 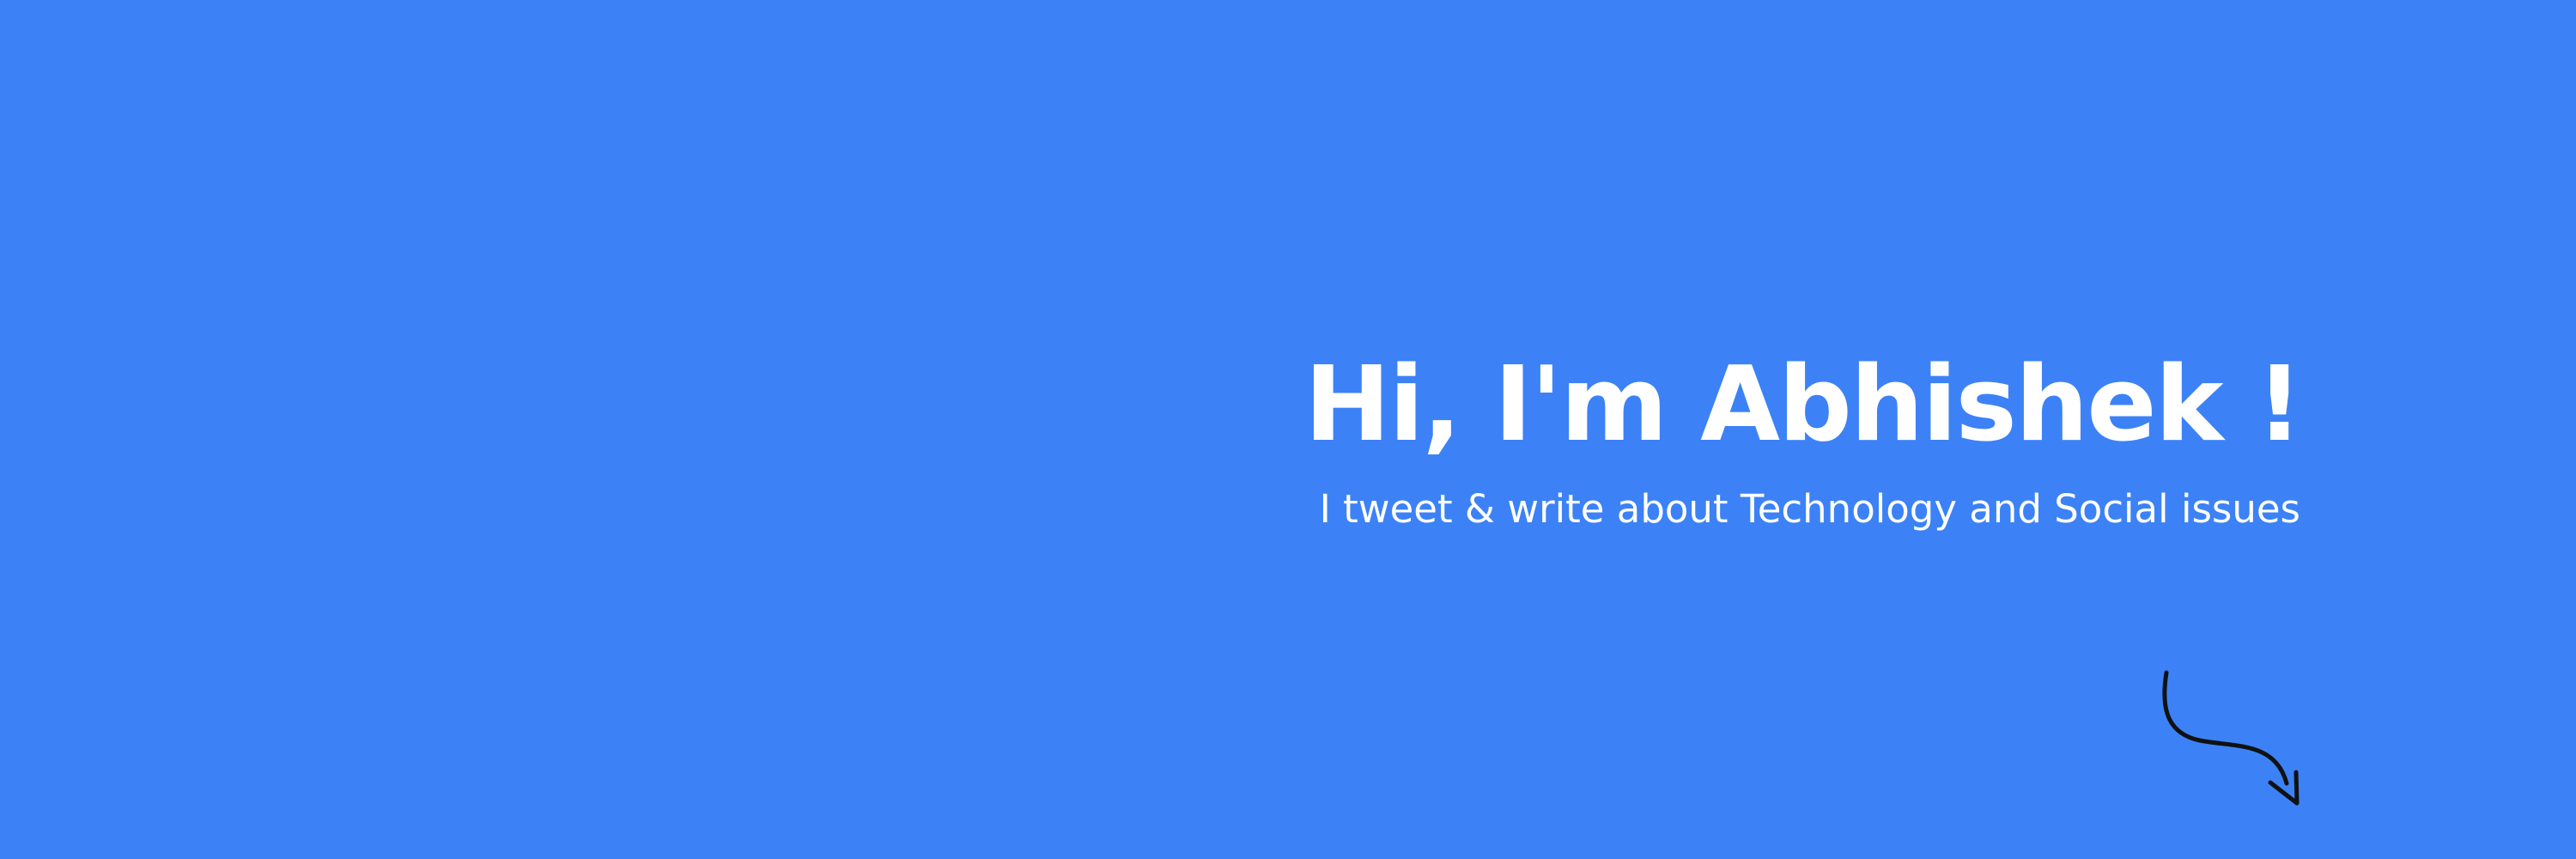 I want to click on curved-arrow-down-right-icon, so click(x=2231, y=738).